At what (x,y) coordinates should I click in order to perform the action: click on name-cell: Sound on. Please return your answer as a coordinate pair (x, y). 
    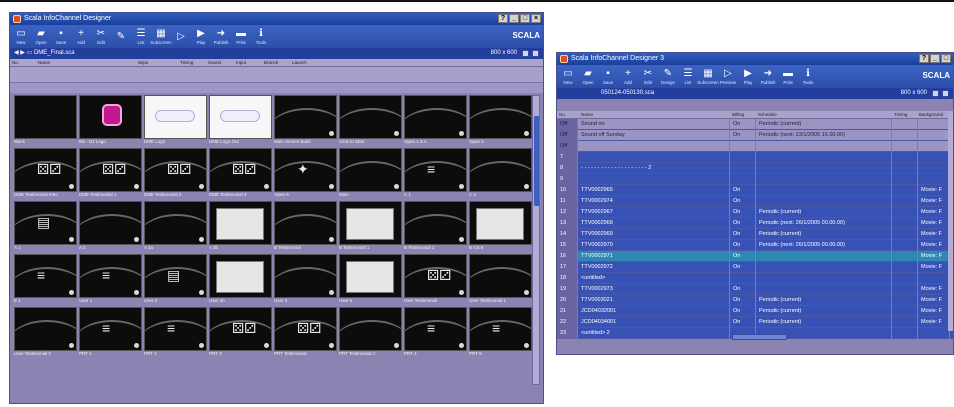
    Looking at the image, I should click on (654, 124).